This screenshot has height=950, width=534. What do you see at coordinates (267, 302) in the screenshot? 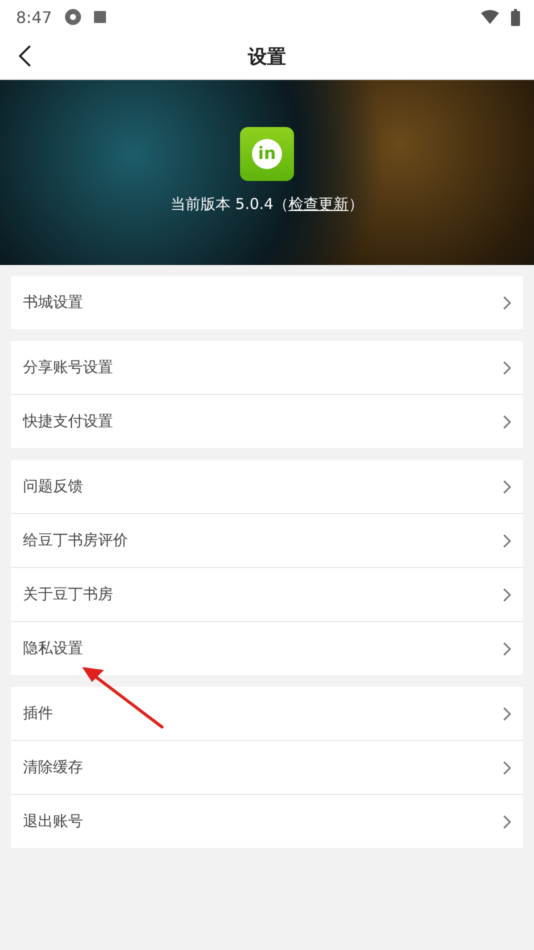
I see `settings-row: 书城设置` at bounding box center [267, 302].